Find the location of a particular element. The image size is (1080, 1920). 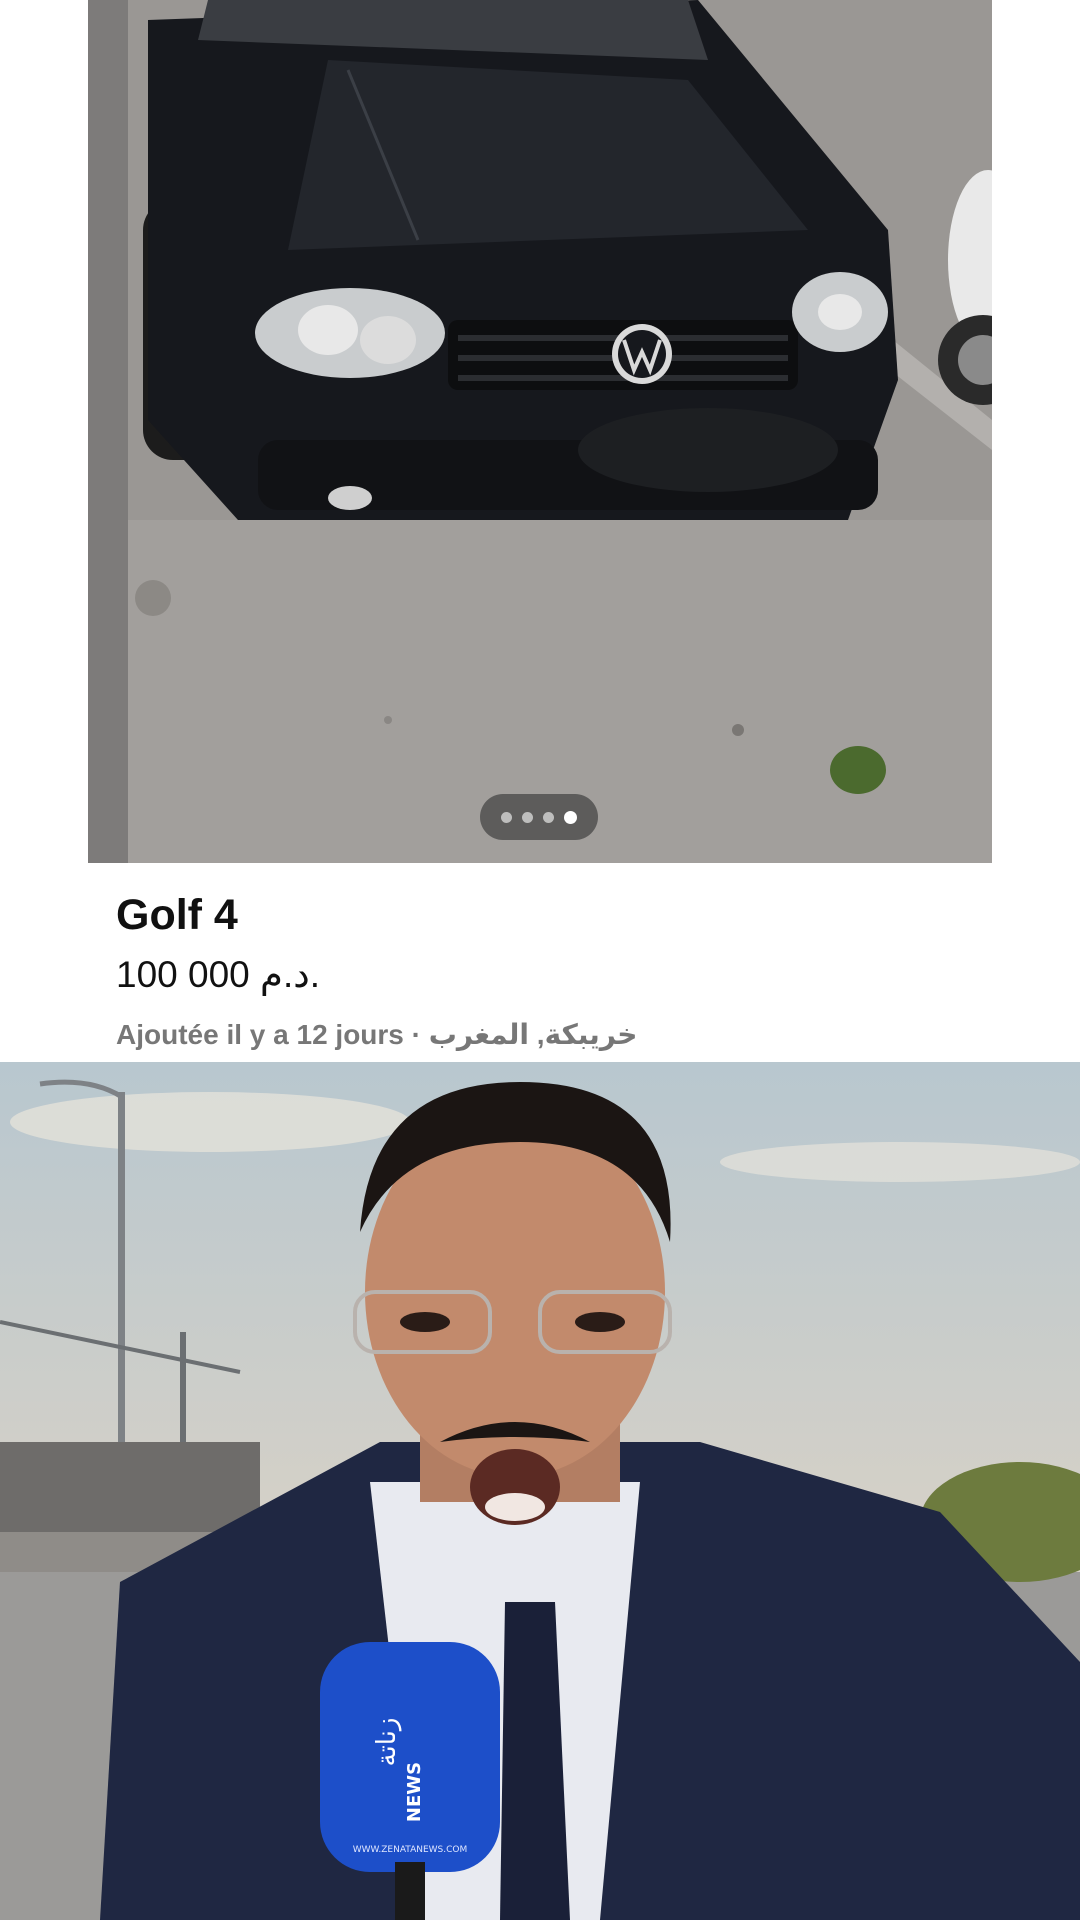

listing-location: خريبكة, المغرب is located at coordinates (533, 1034).